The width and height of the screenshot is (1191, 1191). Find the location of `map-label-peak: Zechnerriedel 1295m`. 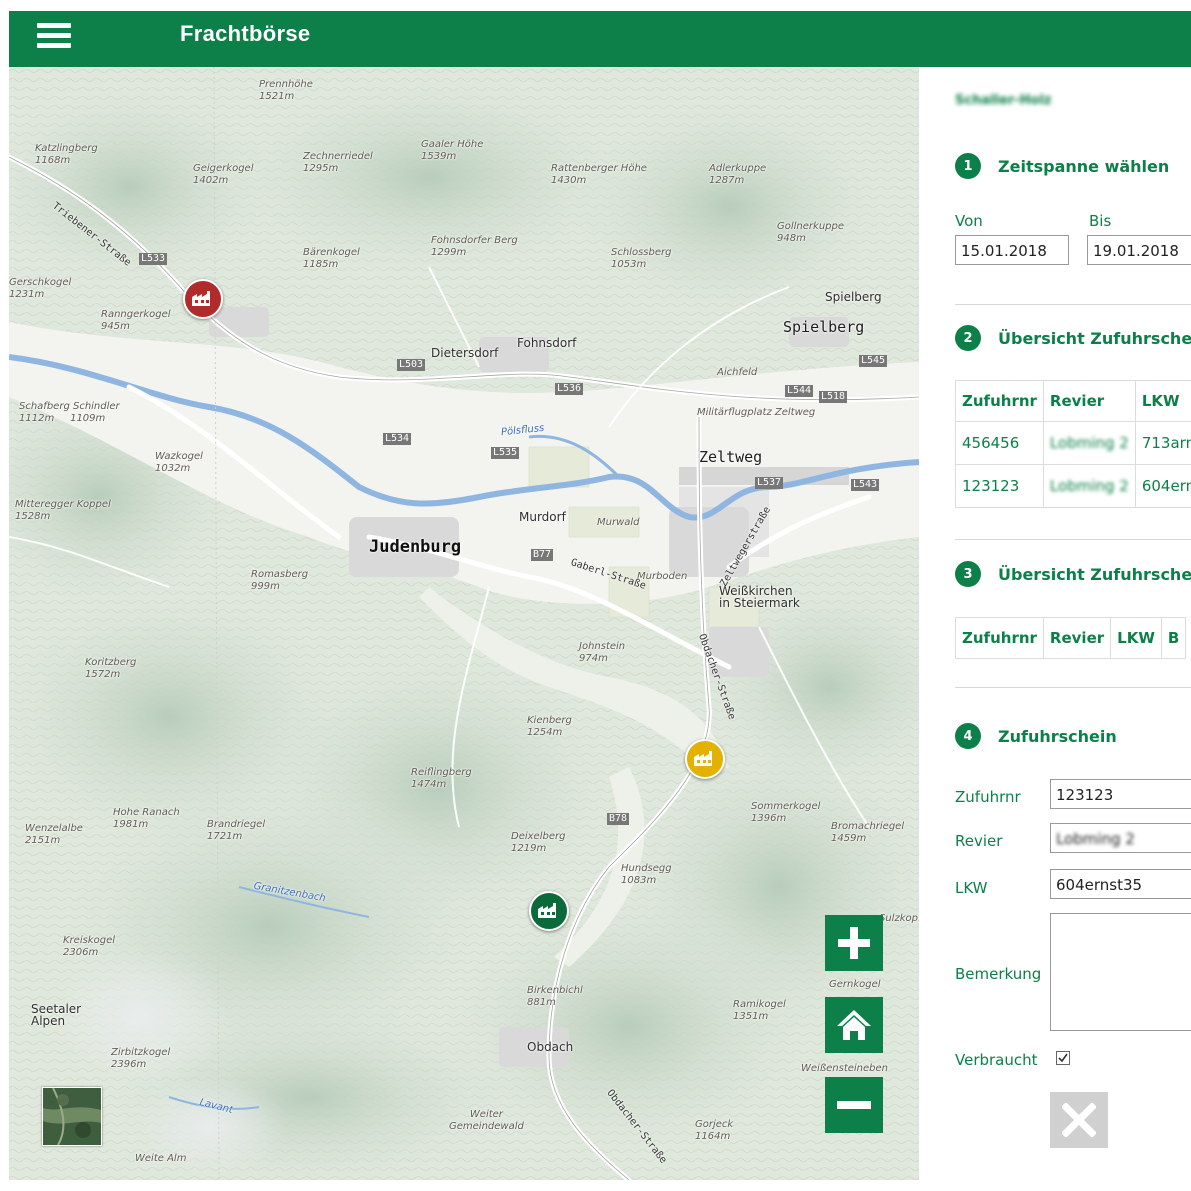

map-label-peak: Zechnerriedel 1295m is located at coordinates (338, 162).